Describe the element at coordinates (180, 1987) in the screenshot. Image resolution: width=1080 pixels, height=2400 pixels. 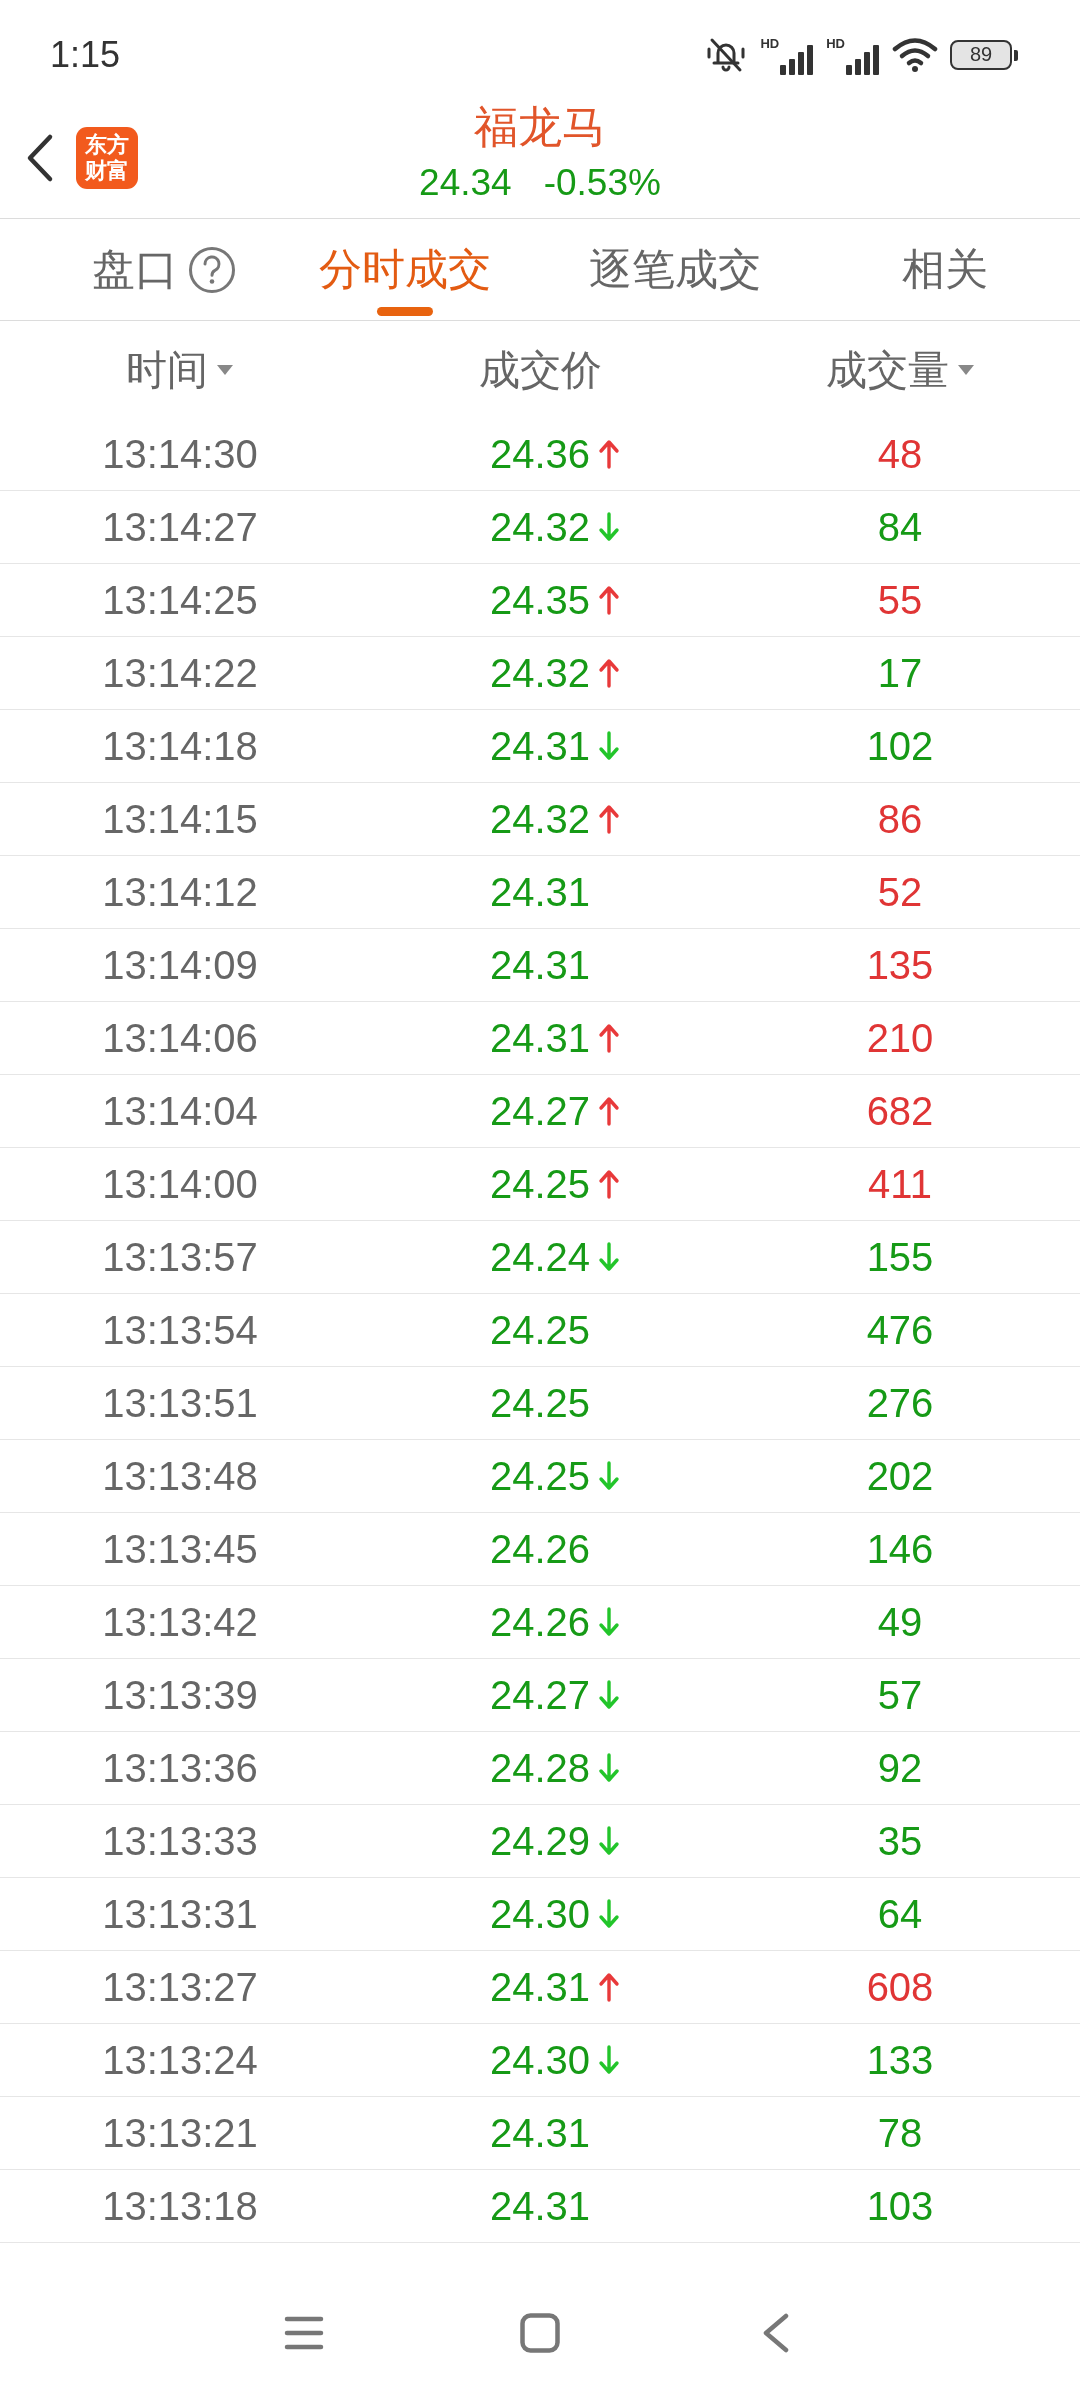
I see `trade-time: 13:13:27` at that location.